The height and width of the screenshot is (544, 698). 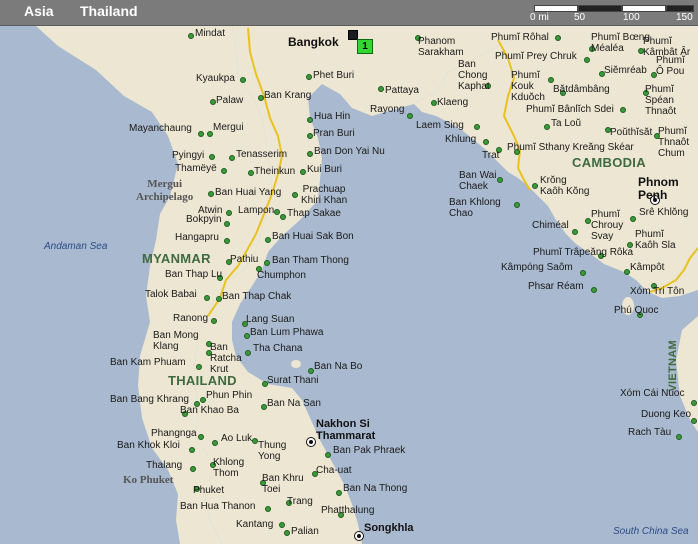 I want to click on town-rayong: Rayong, so click(x=387, y=109).